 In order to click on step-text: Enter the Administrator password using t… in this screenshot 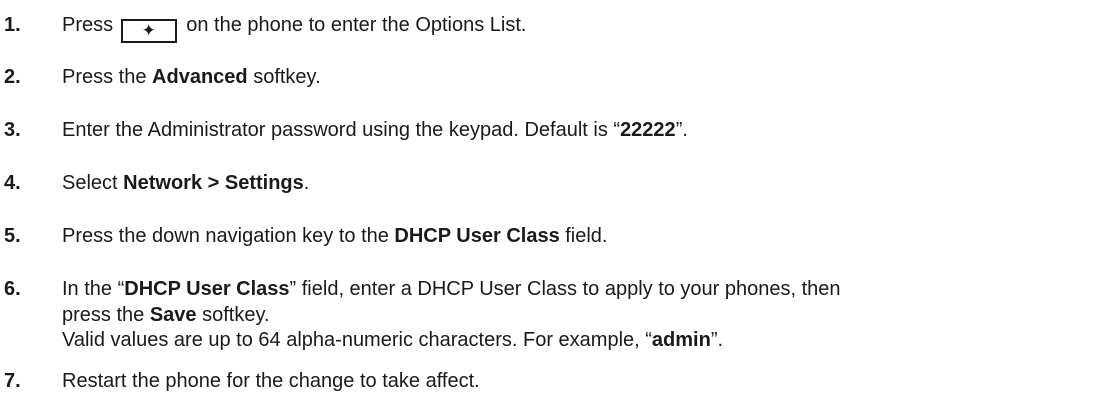, I will do `click(375, 130)`.